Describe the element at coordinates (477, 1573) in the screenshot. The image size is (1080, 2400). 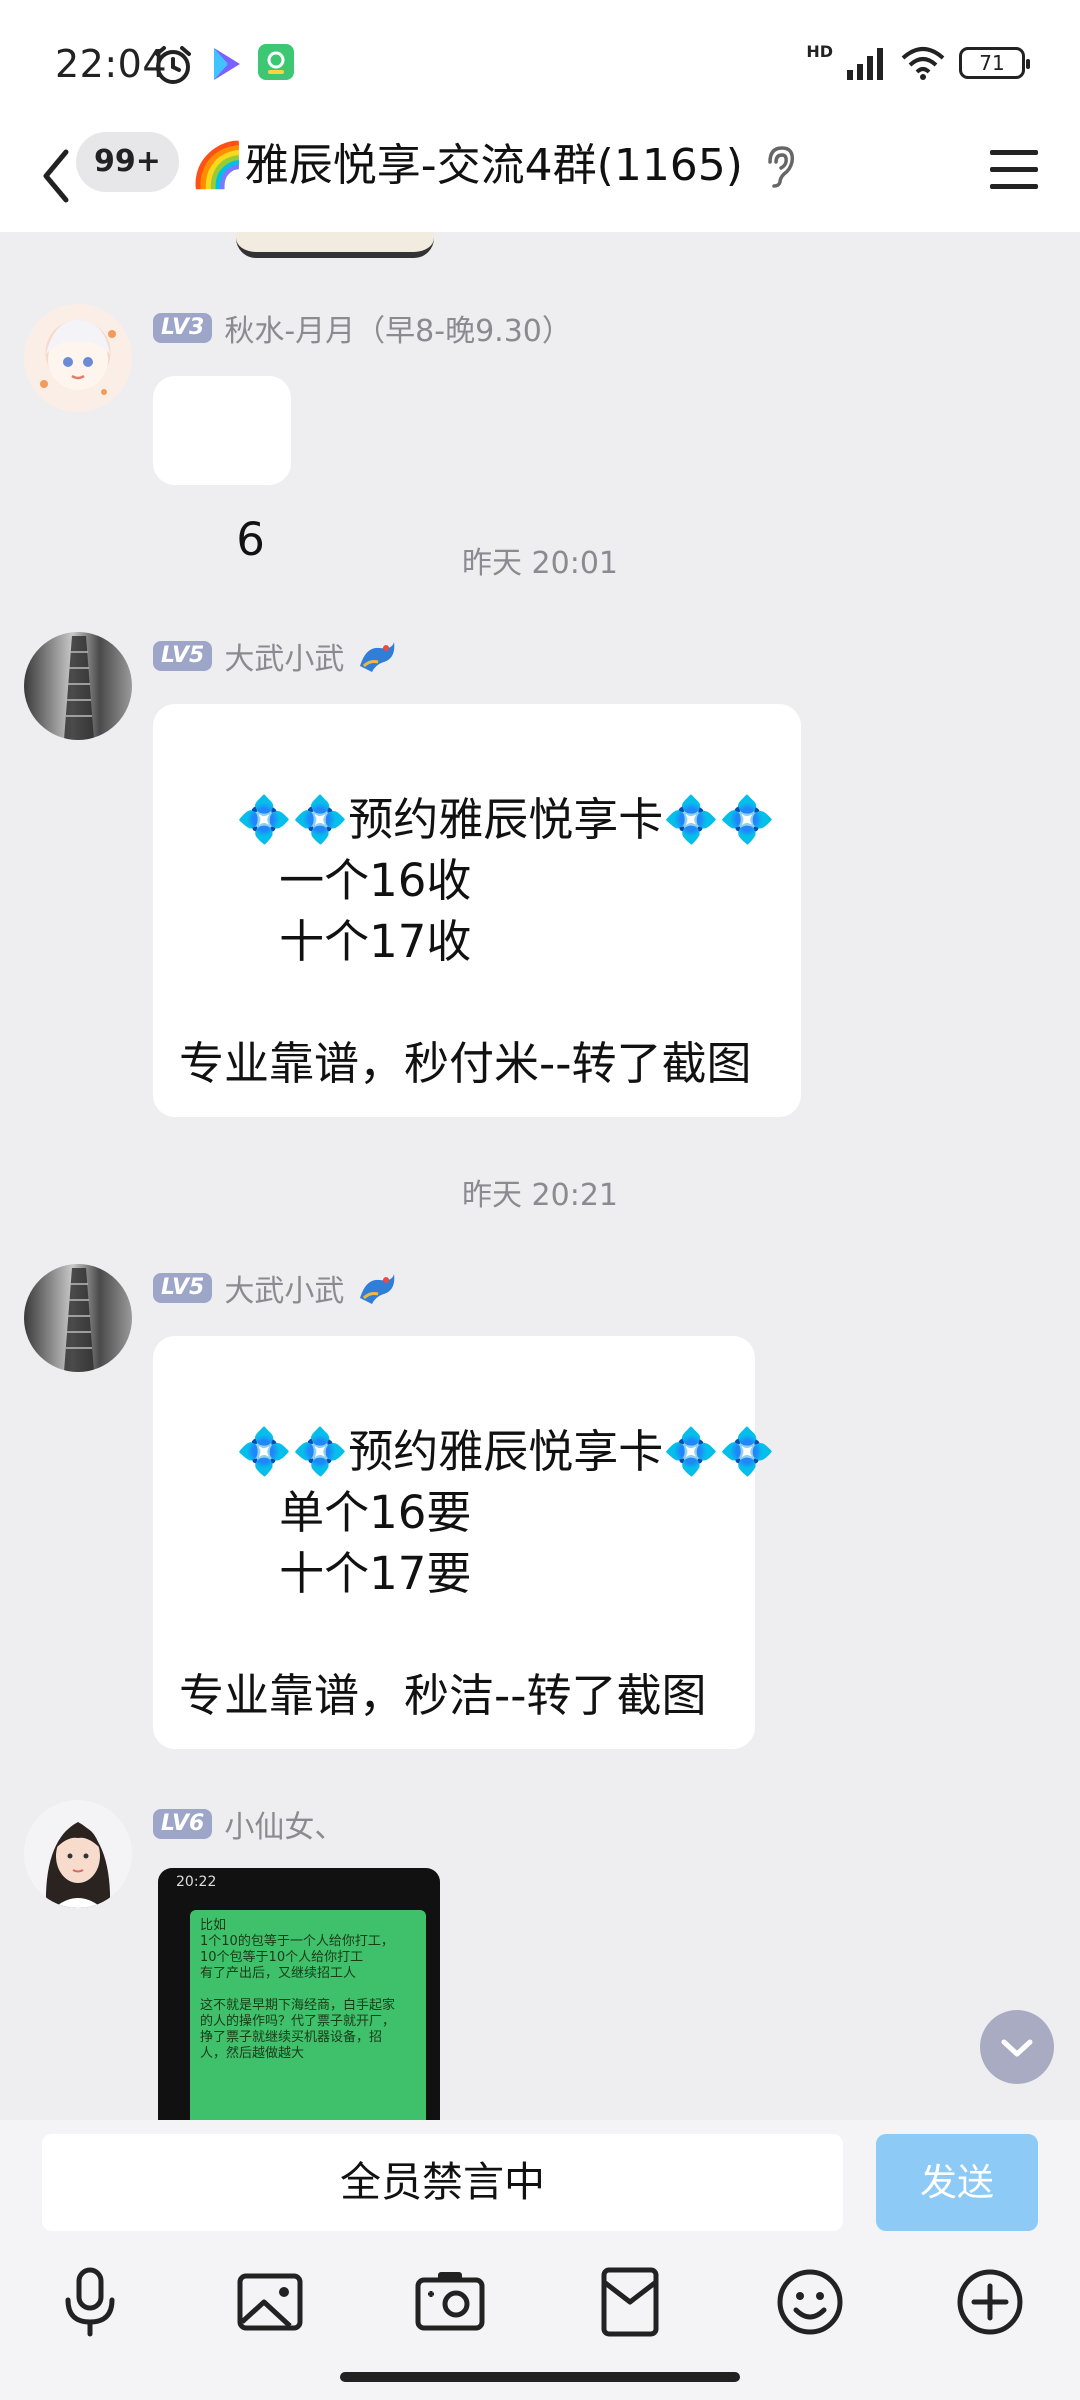
I see `message-text: 💠💠预约雅辰悦享卡💠💠 单个16要 十个17要 专业靠谱，秒洁--转了截图` at that location.